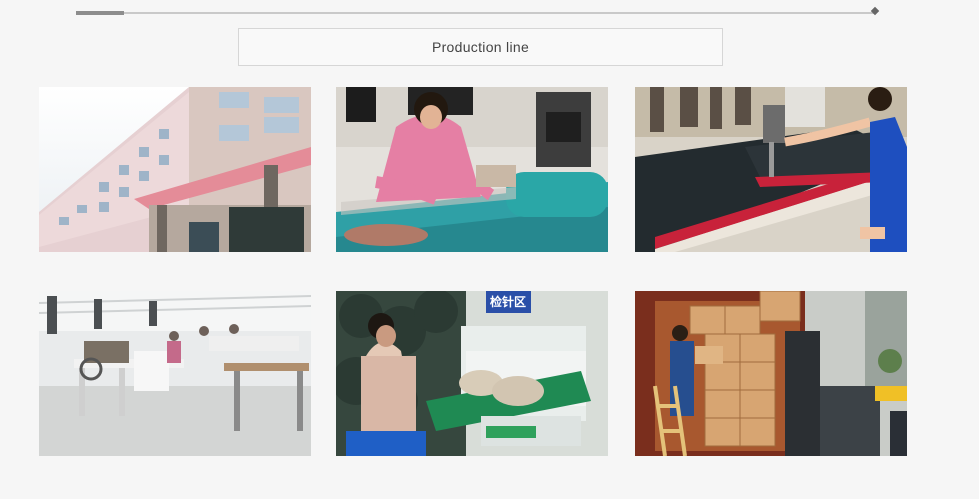  What do you see at coordinates (875, 11) in the screenshot?
I see `progress-end-marker-icon` at bounding box center [875, 11].